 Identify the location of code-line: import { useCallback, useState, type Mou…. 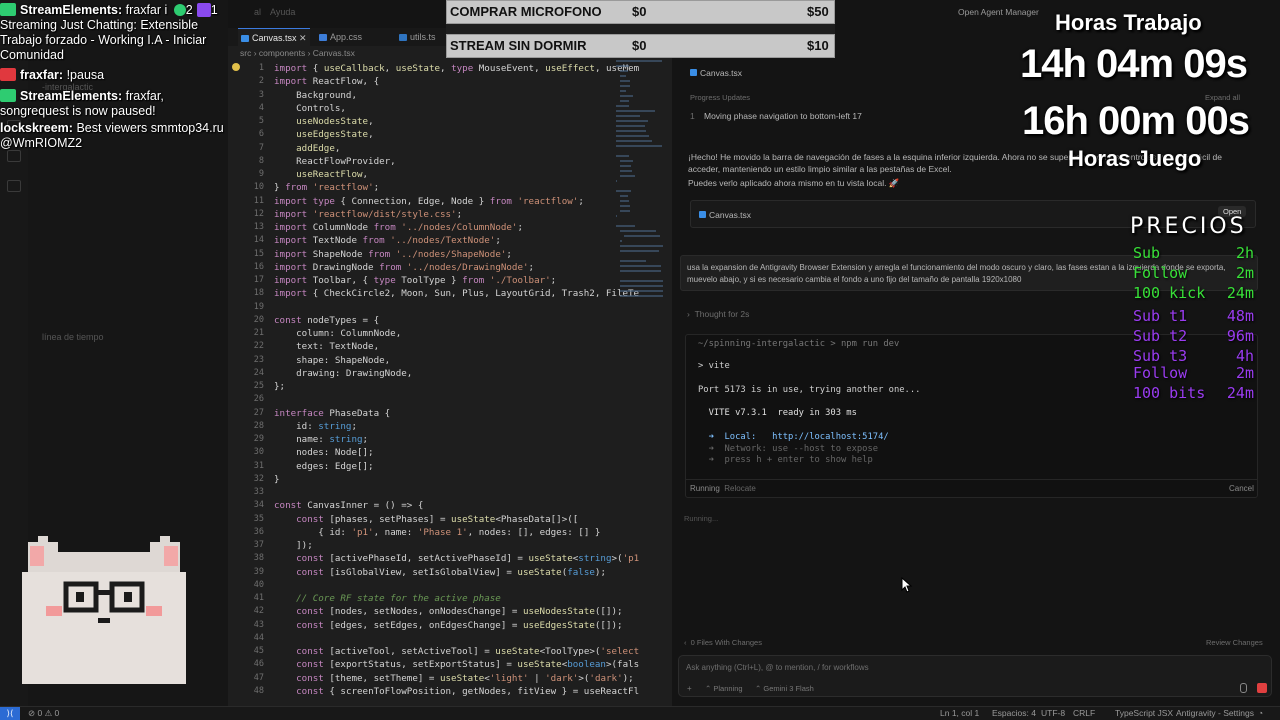
(457, 68).